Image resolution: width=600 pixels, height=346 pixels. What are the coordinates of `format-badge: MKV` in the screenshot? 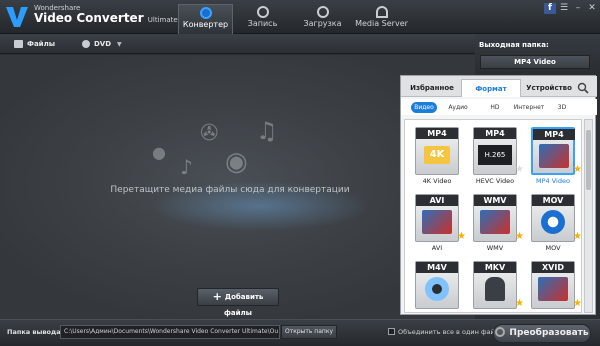 It's located at (495, 267).